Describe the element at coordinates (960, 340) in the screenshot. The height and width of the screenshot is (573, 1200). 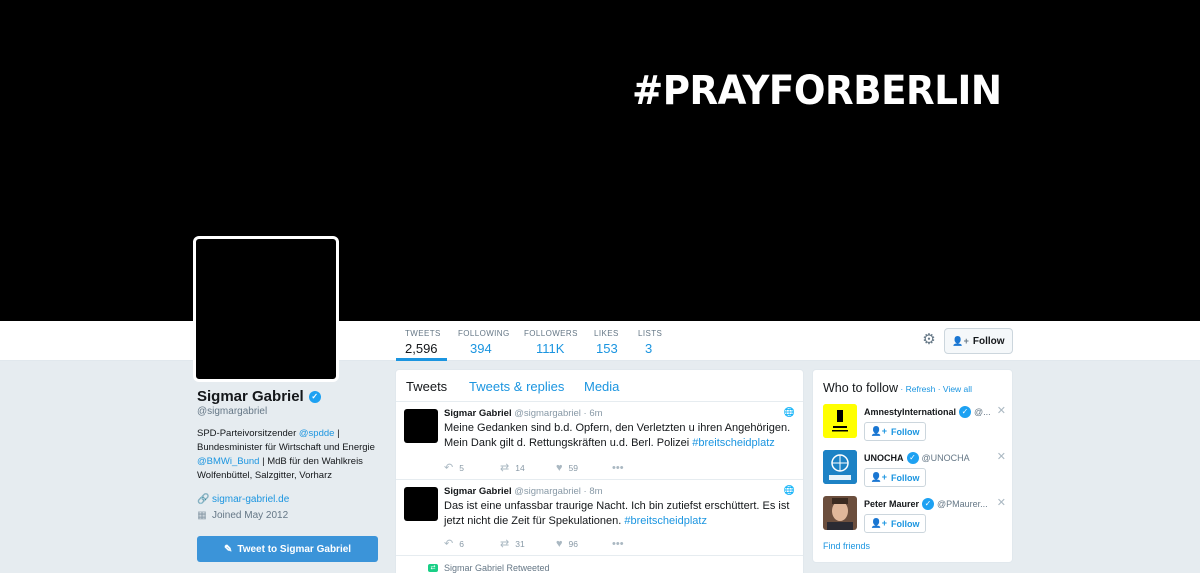
I see `add-person-icon: 👤+` at that location.